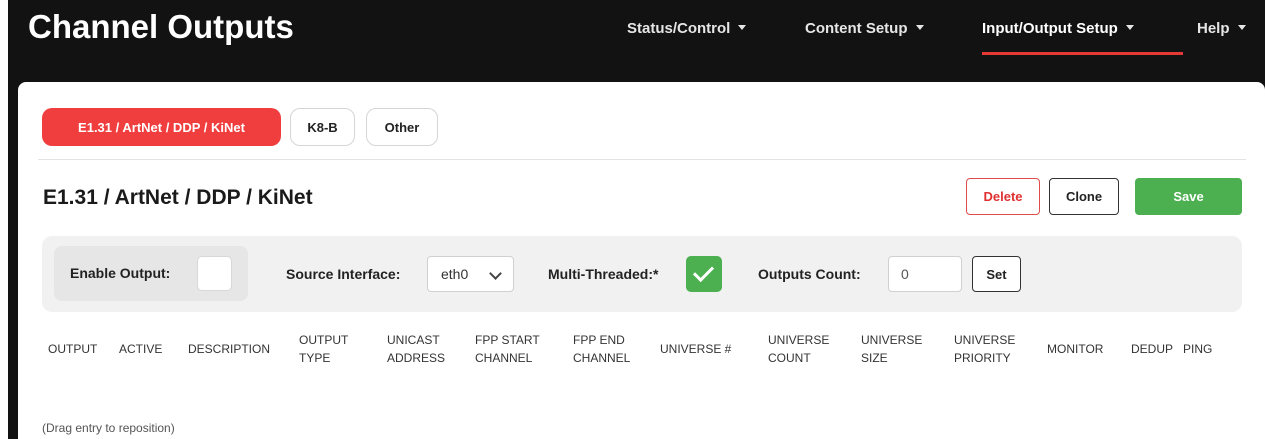 The height and width of the screenshot is (439, 1265). I want to click on th-universe-count: UNIVERSE COUNT, so click(798, 349).